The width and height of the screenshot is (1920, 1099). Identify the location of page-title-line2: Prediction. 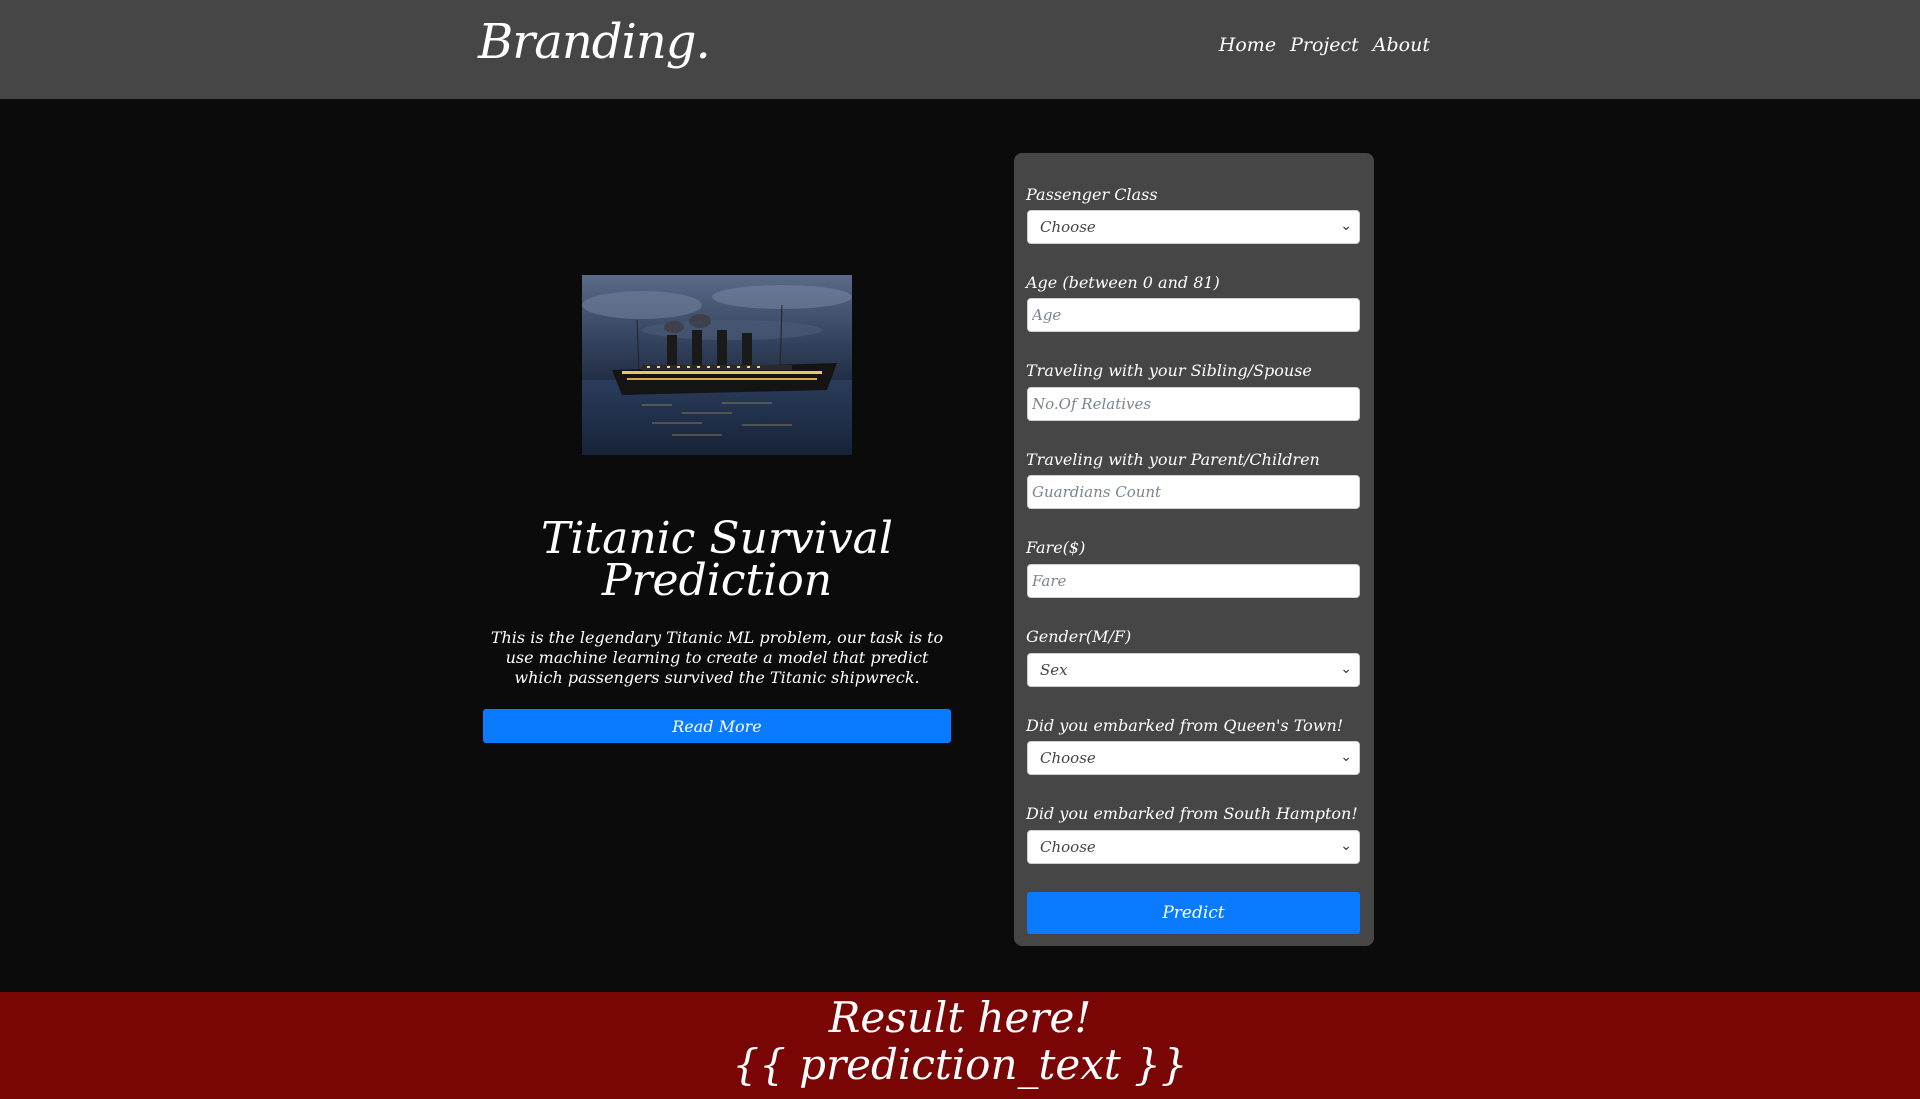
(717, 580).